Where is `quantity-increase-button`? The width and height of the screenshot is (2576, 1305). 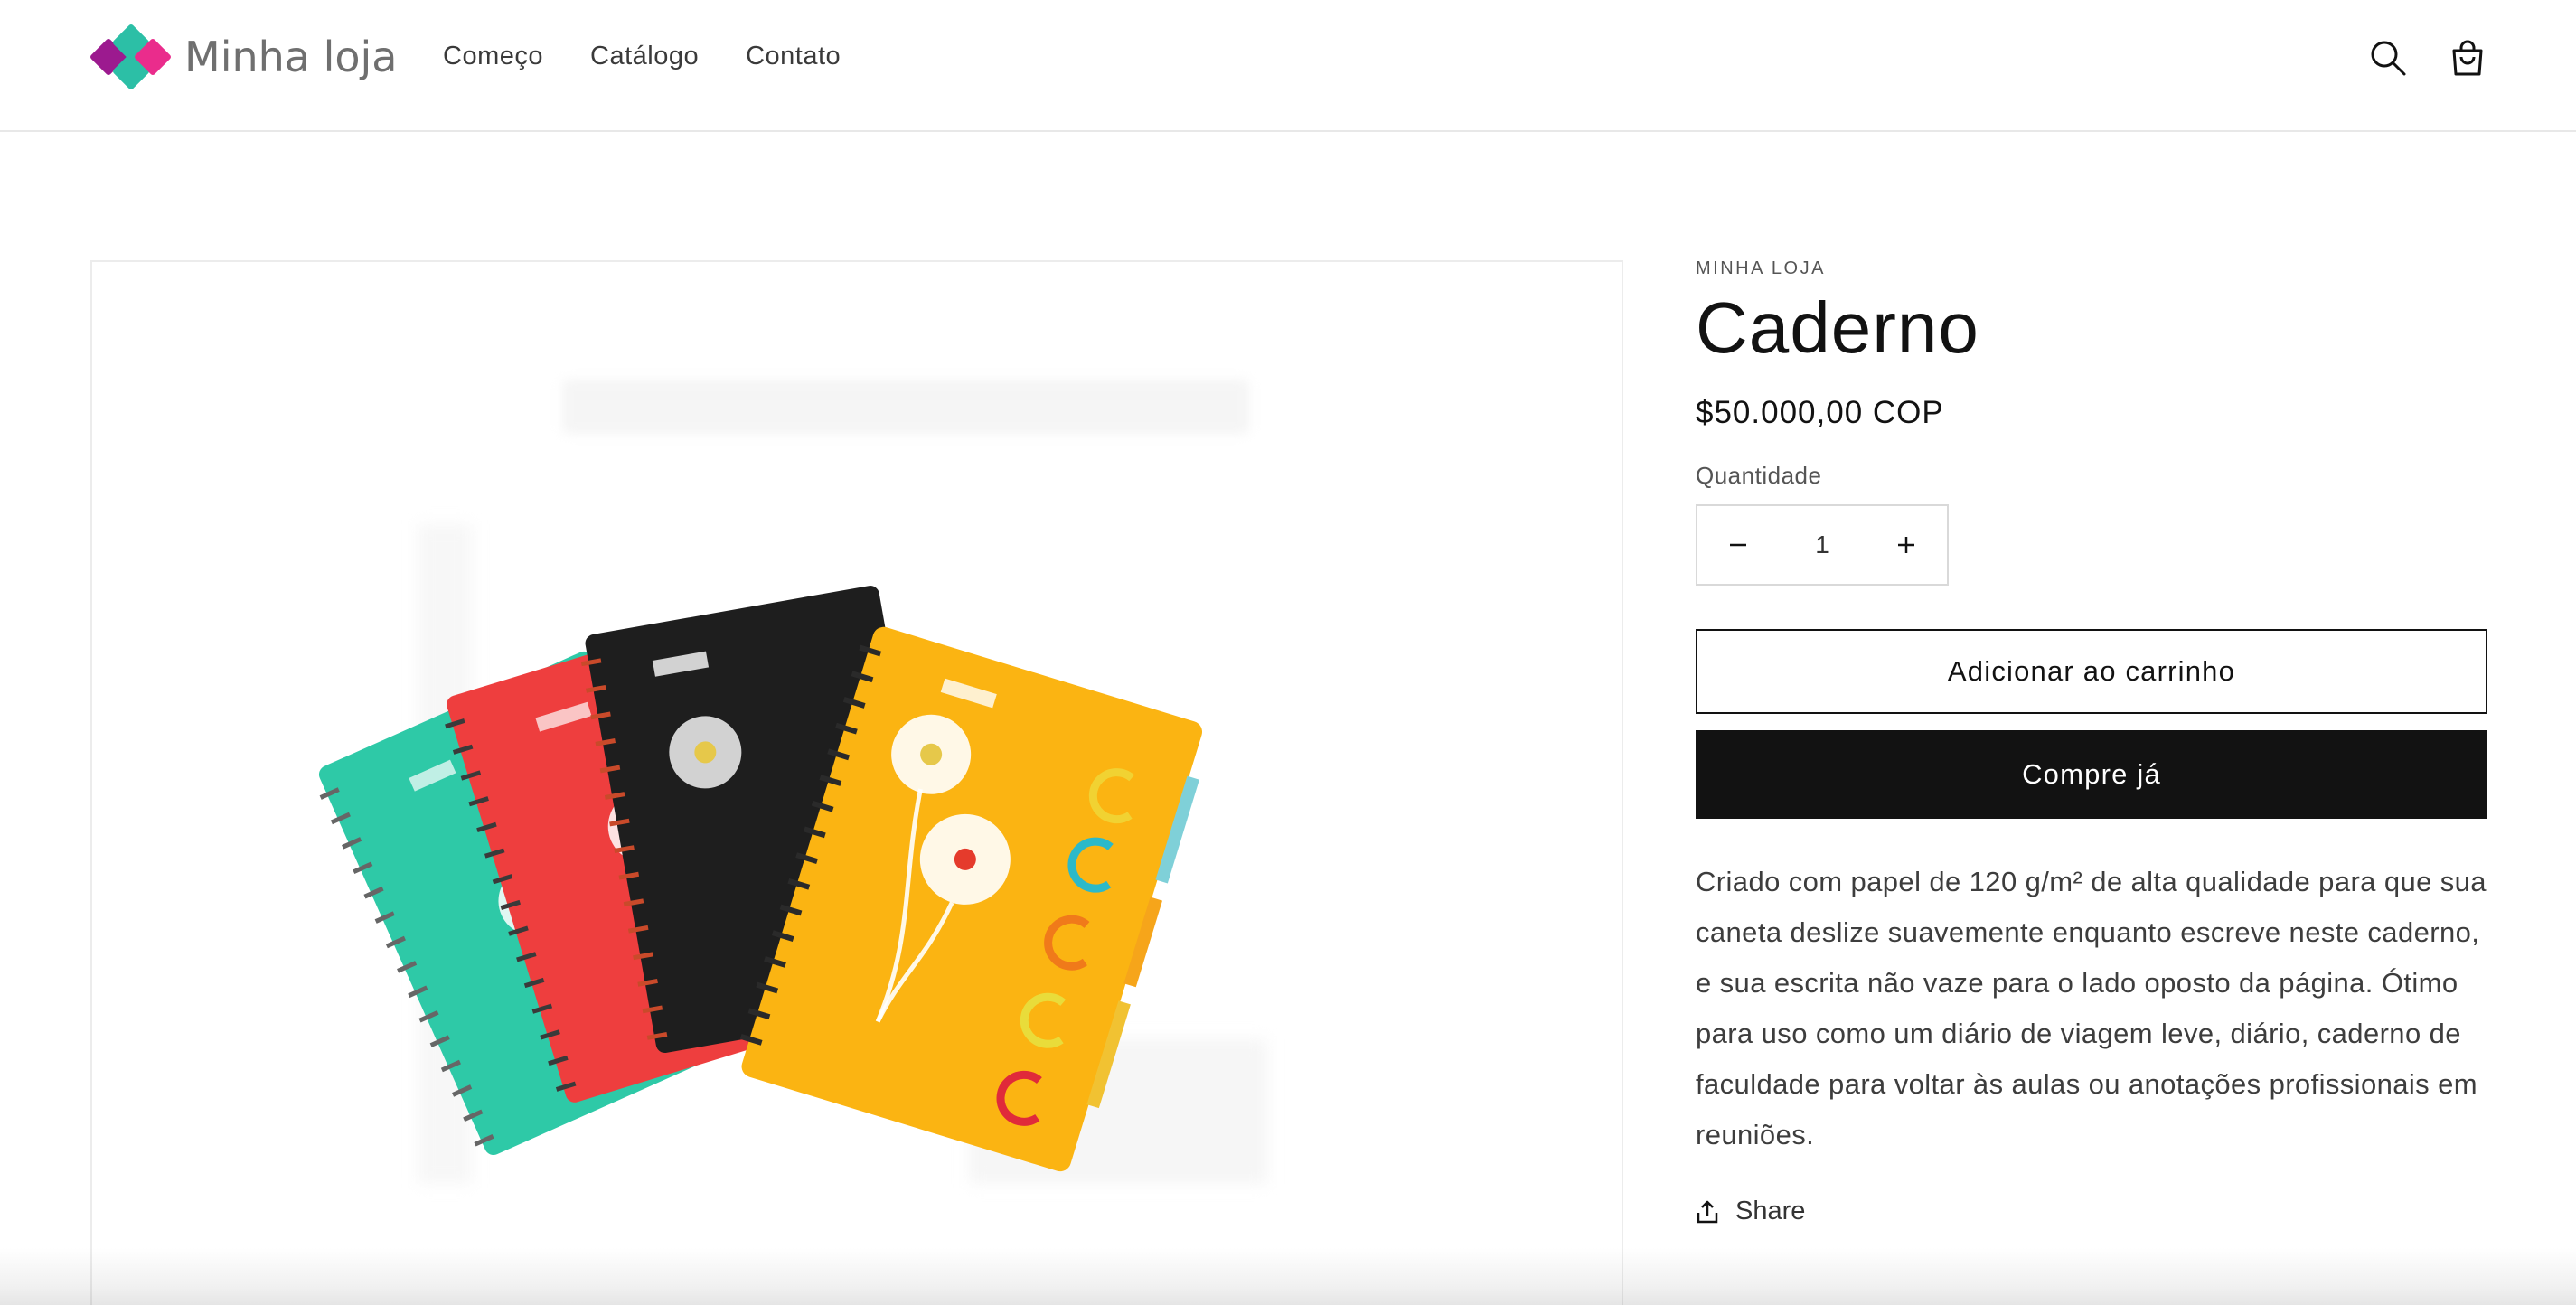
quantity-increase-button is located at coordinates (1907, 545).